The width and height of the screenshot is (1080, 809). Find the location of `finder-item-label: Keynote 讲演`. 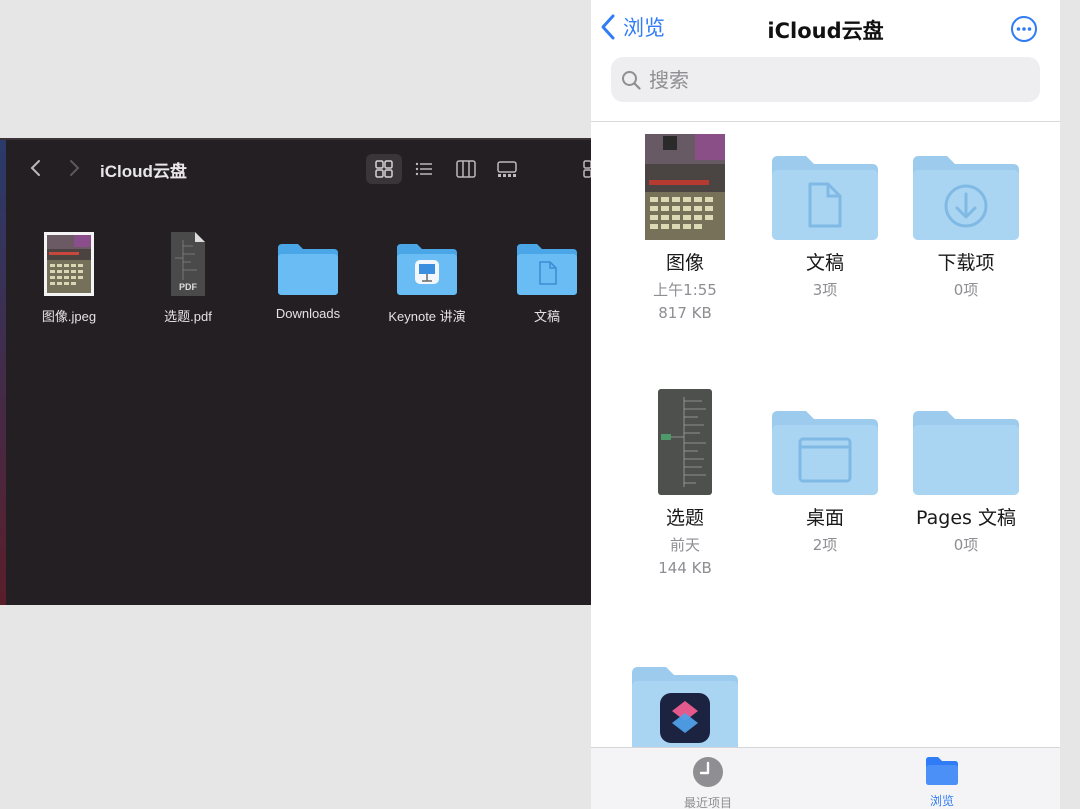

finder-item-label: Keynote 讲演 is located at coordinates (427, 315).